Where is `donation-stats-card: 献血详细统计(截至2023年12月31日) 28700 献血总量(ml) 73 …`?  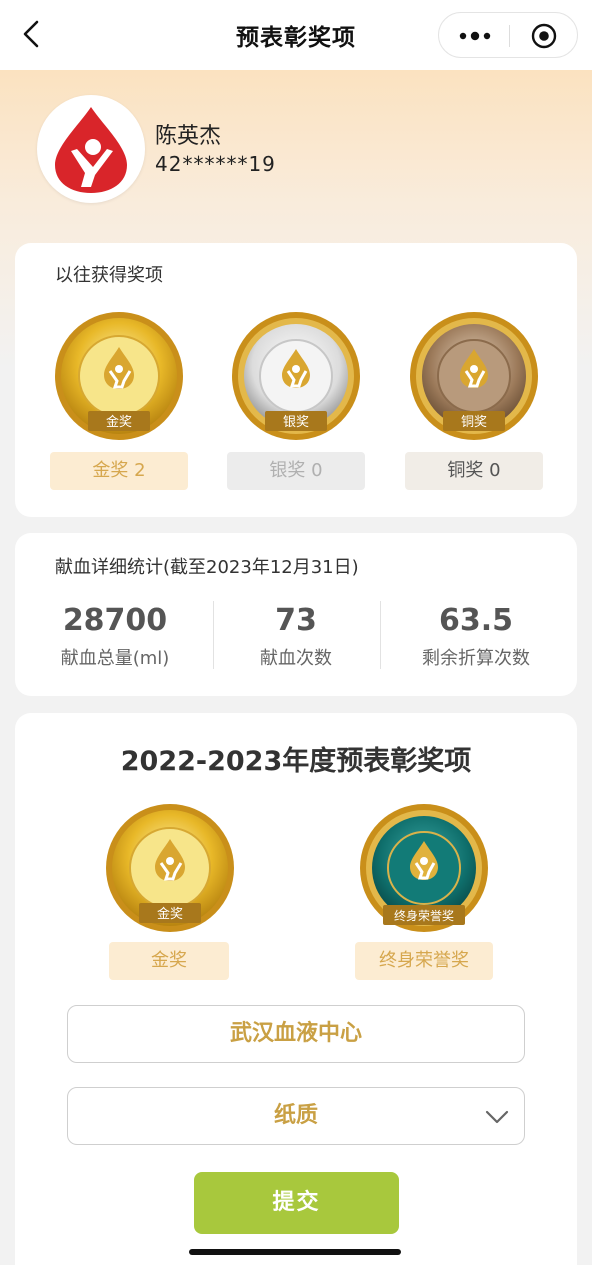 donation-stats-card: 献血详细统计(截至2023年12月31日) 28700 献血总量(ml) 73 … is located at coordinates (296, 614).